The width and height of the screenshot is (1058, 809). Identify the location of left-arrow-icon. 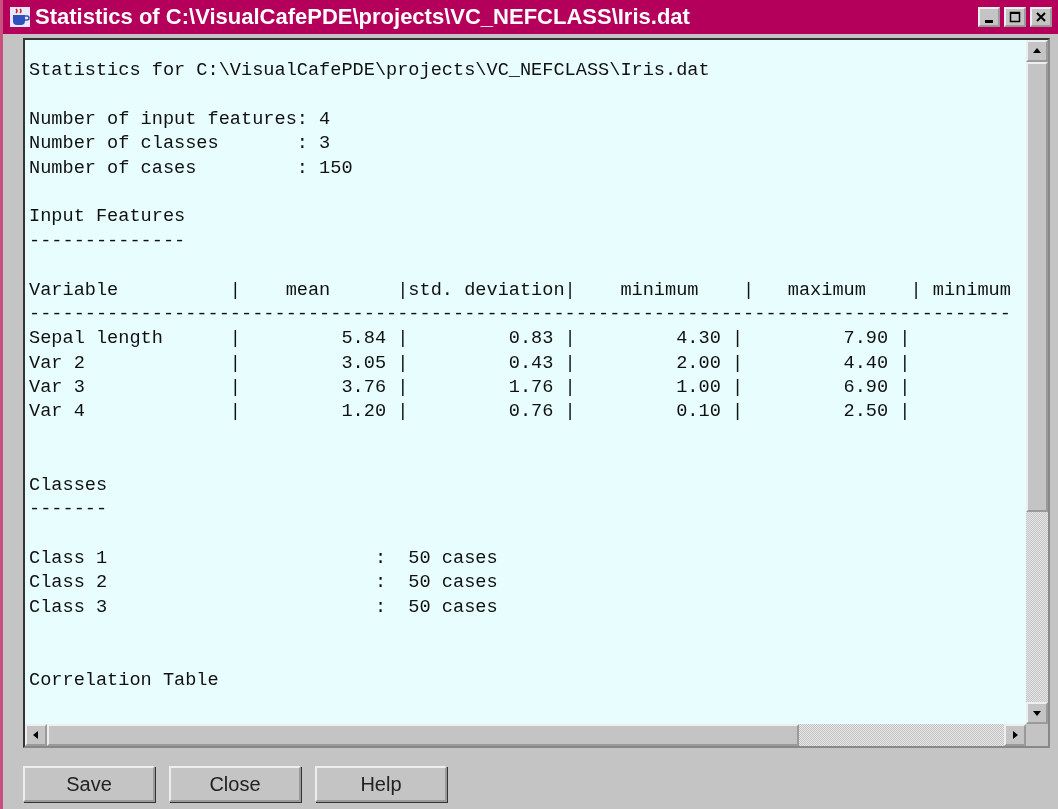
(36, 735).